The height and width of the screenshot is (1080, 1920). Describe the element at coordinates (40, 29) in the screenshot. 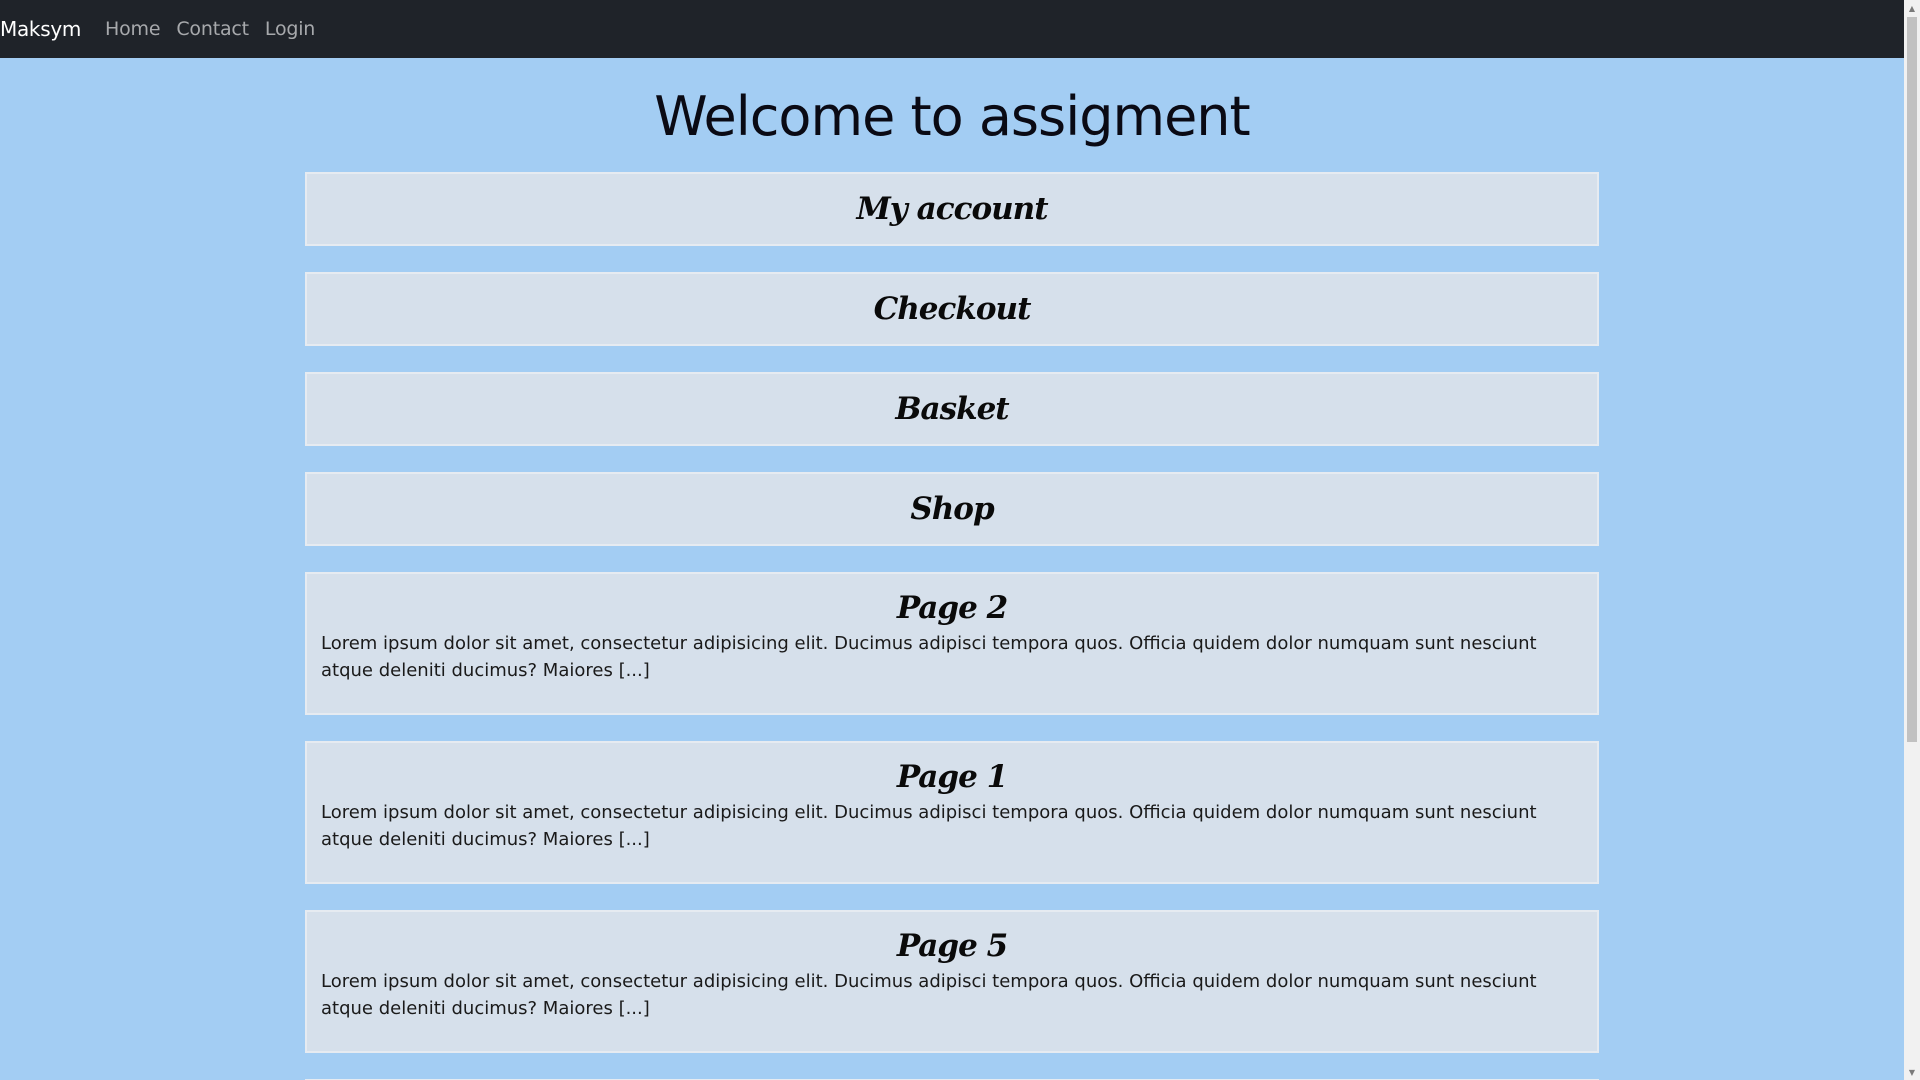

I see `brand-link: Maksym` at that location.